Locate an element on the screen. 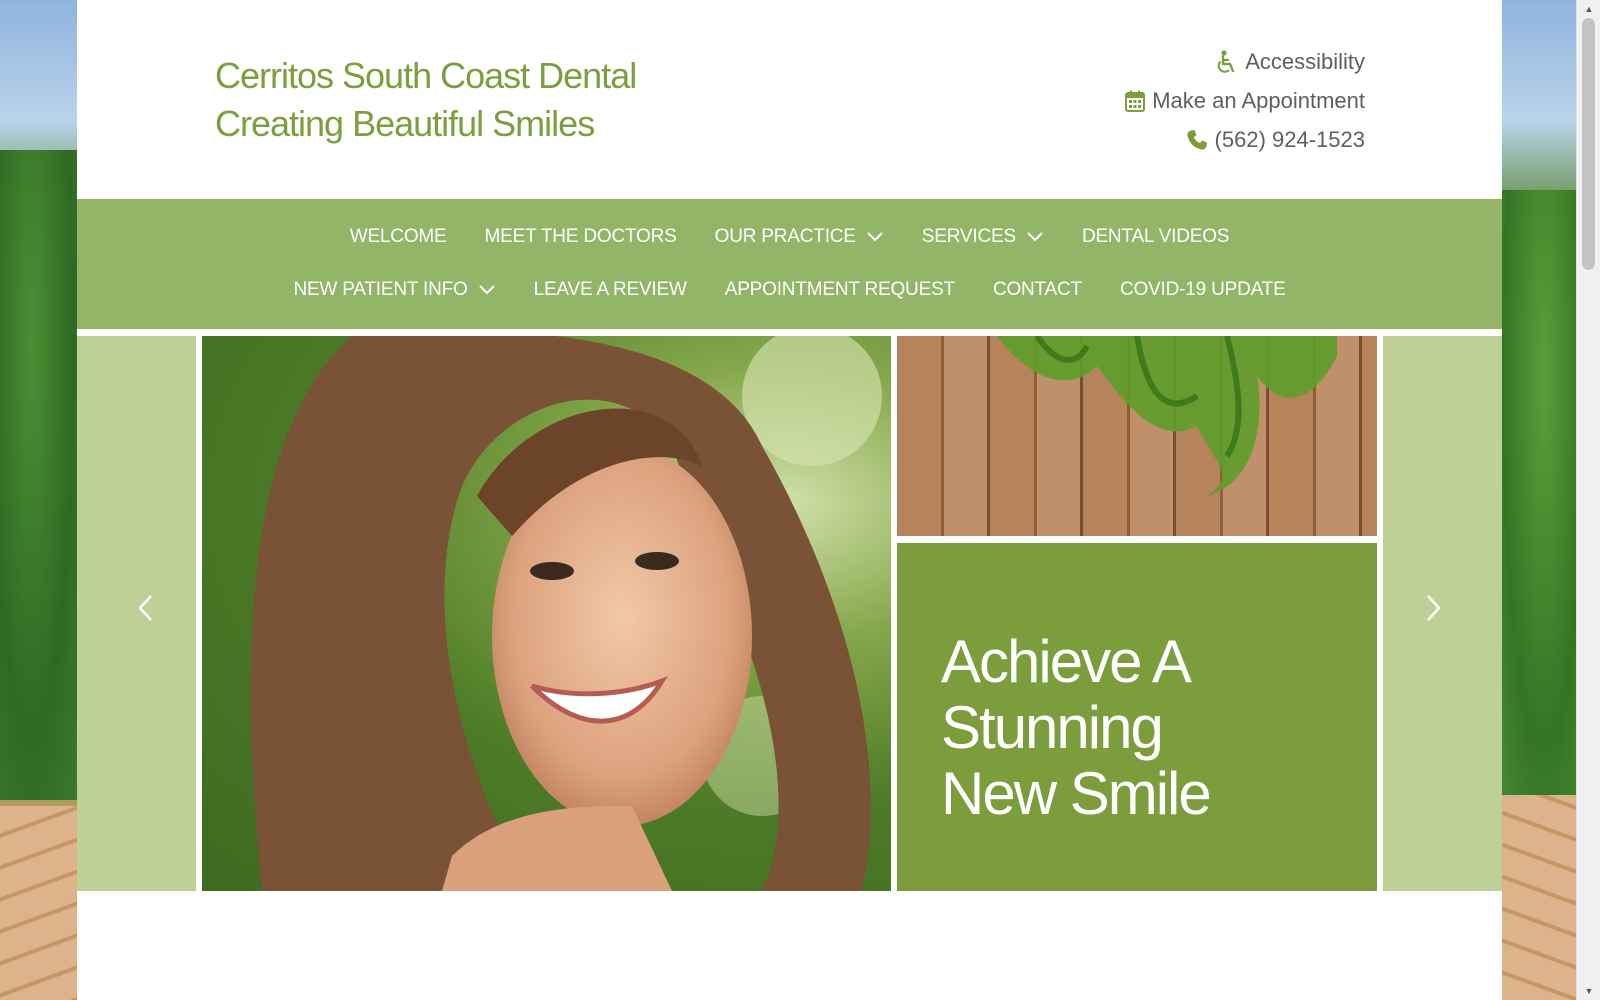 Image resolution: width=1600 pixels, height=1000 pixels. nav-label: COVID-19 UPDATE is located at coordinates (1202, 289).